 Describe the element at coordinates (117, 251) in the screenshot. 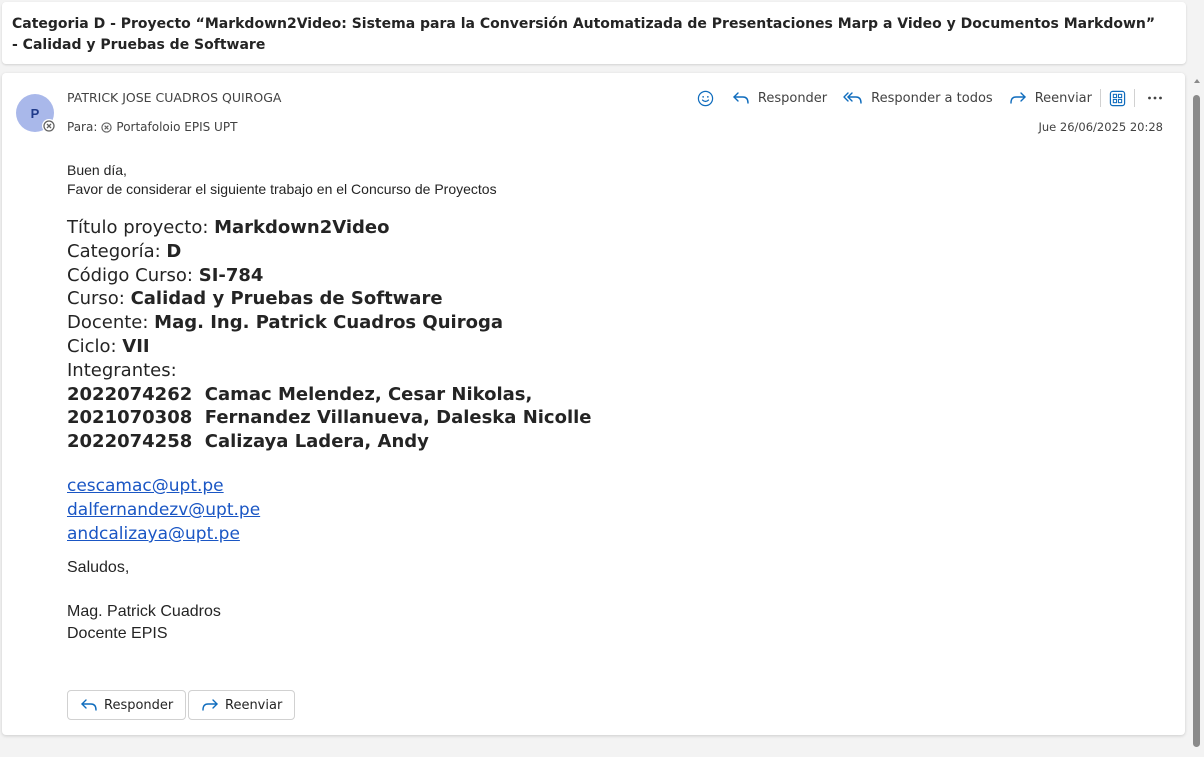

I see `field-label: Categoría:` at that location.